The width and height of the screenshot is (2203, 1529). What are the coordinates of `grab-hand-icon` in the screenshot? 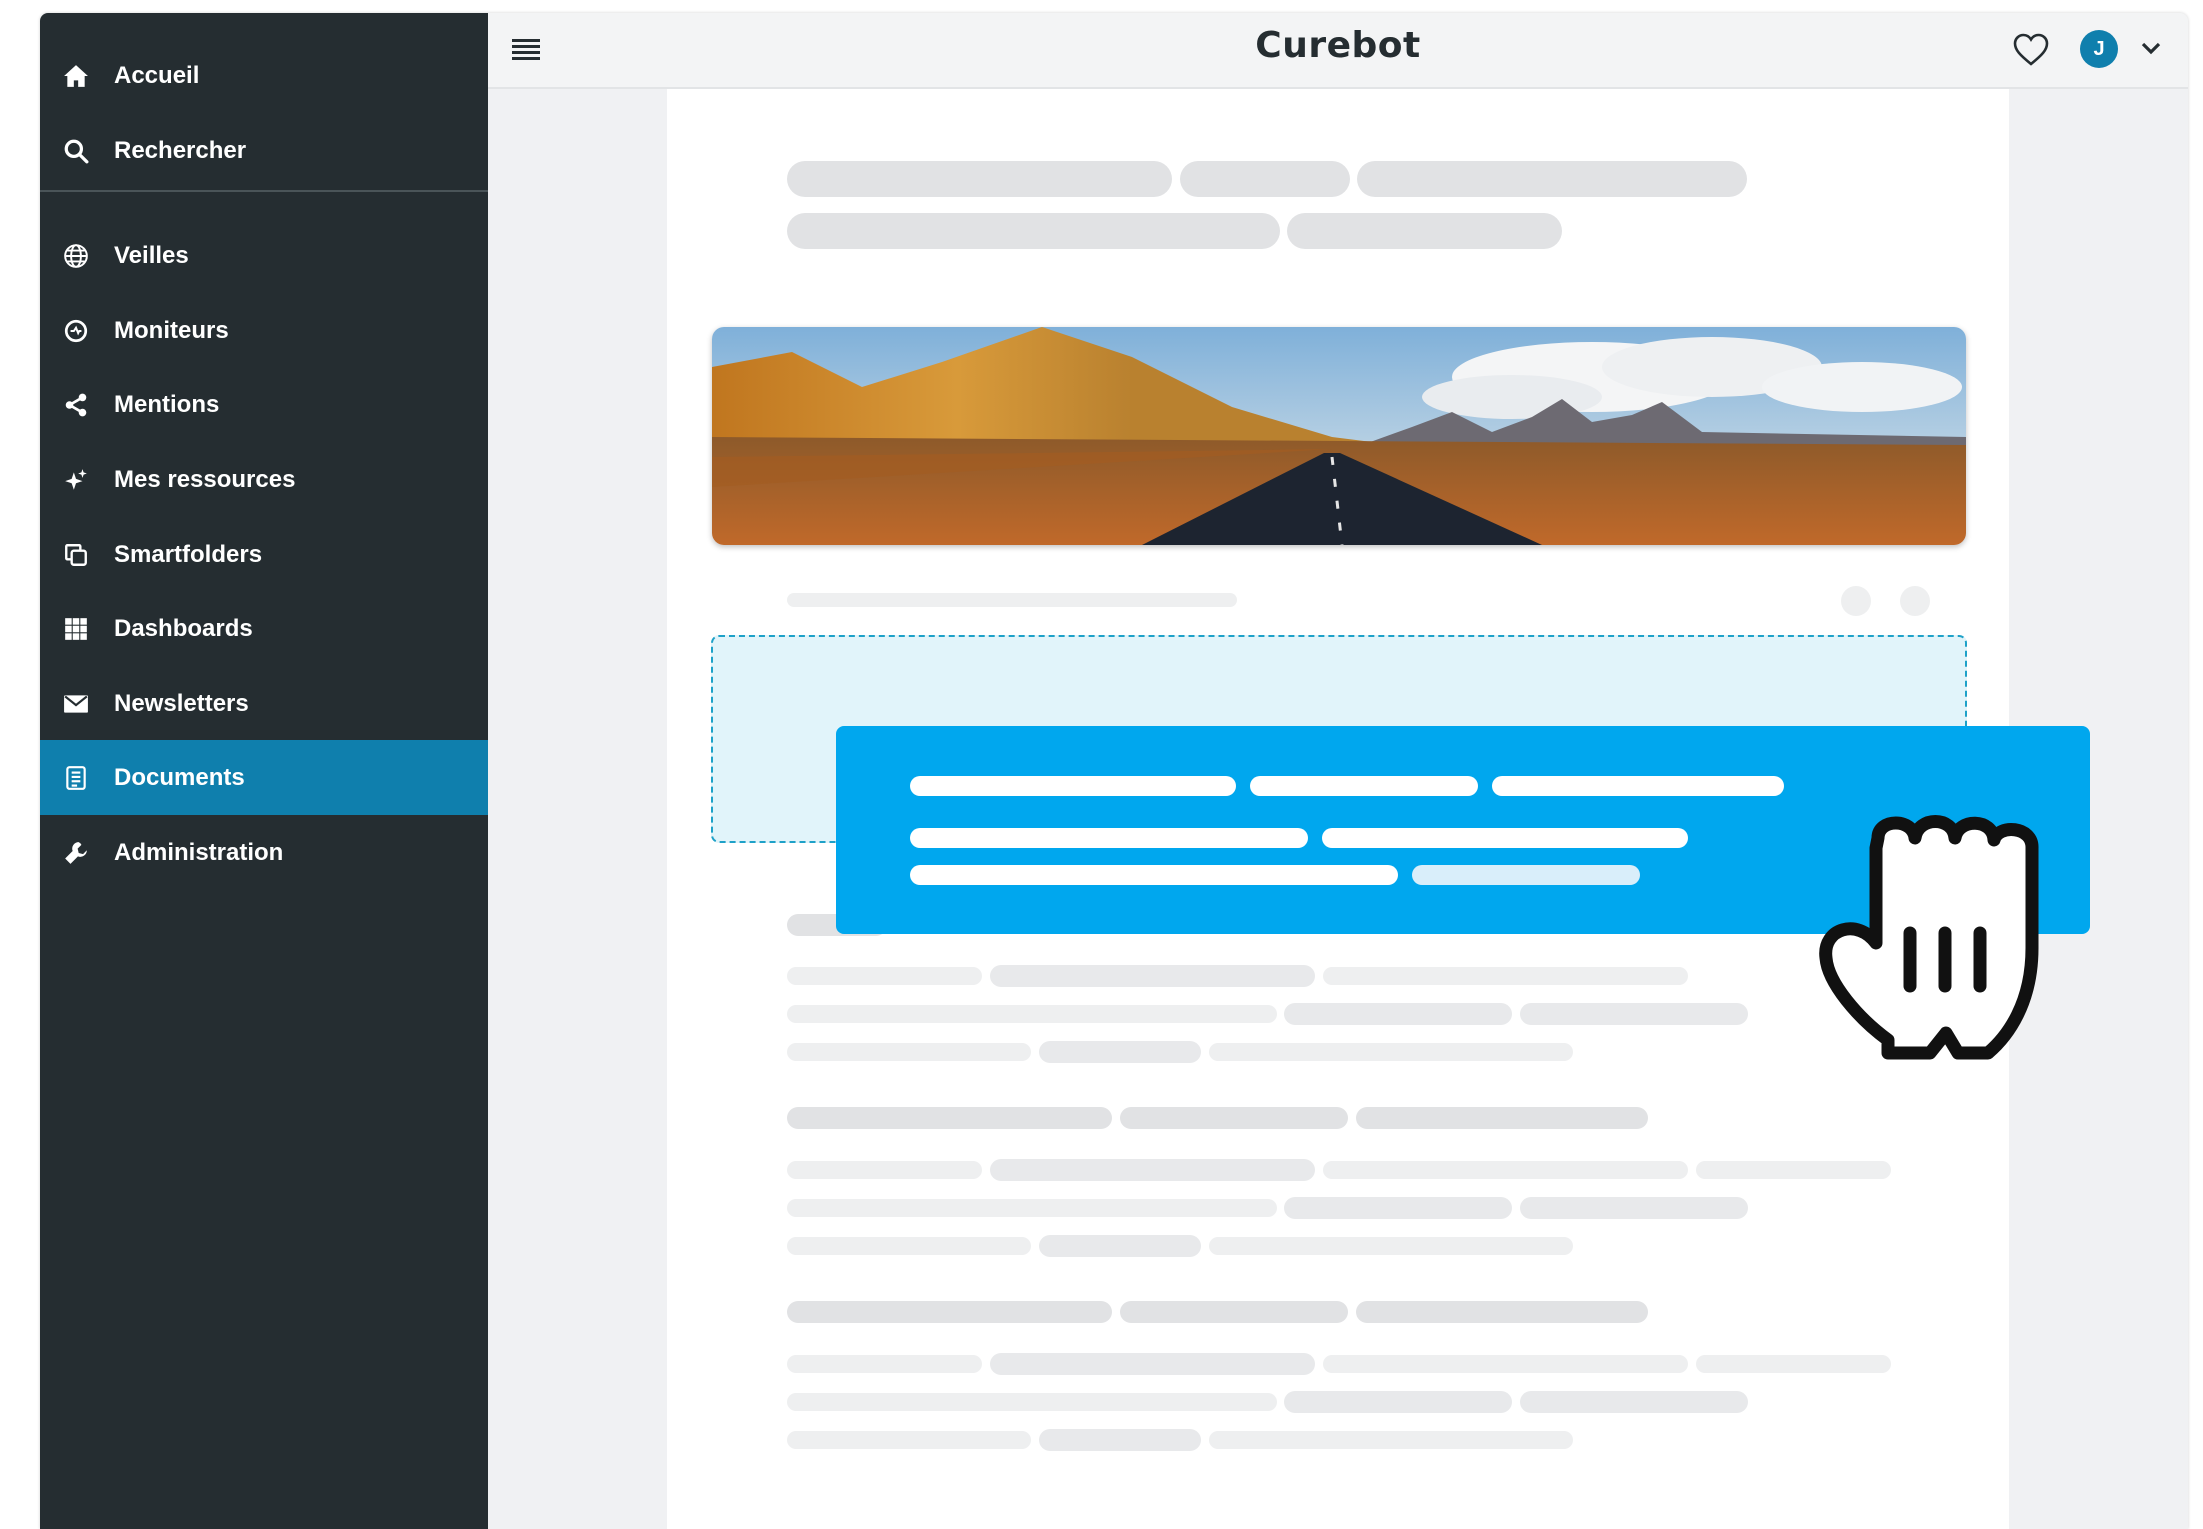 It's located at (1958, 943).